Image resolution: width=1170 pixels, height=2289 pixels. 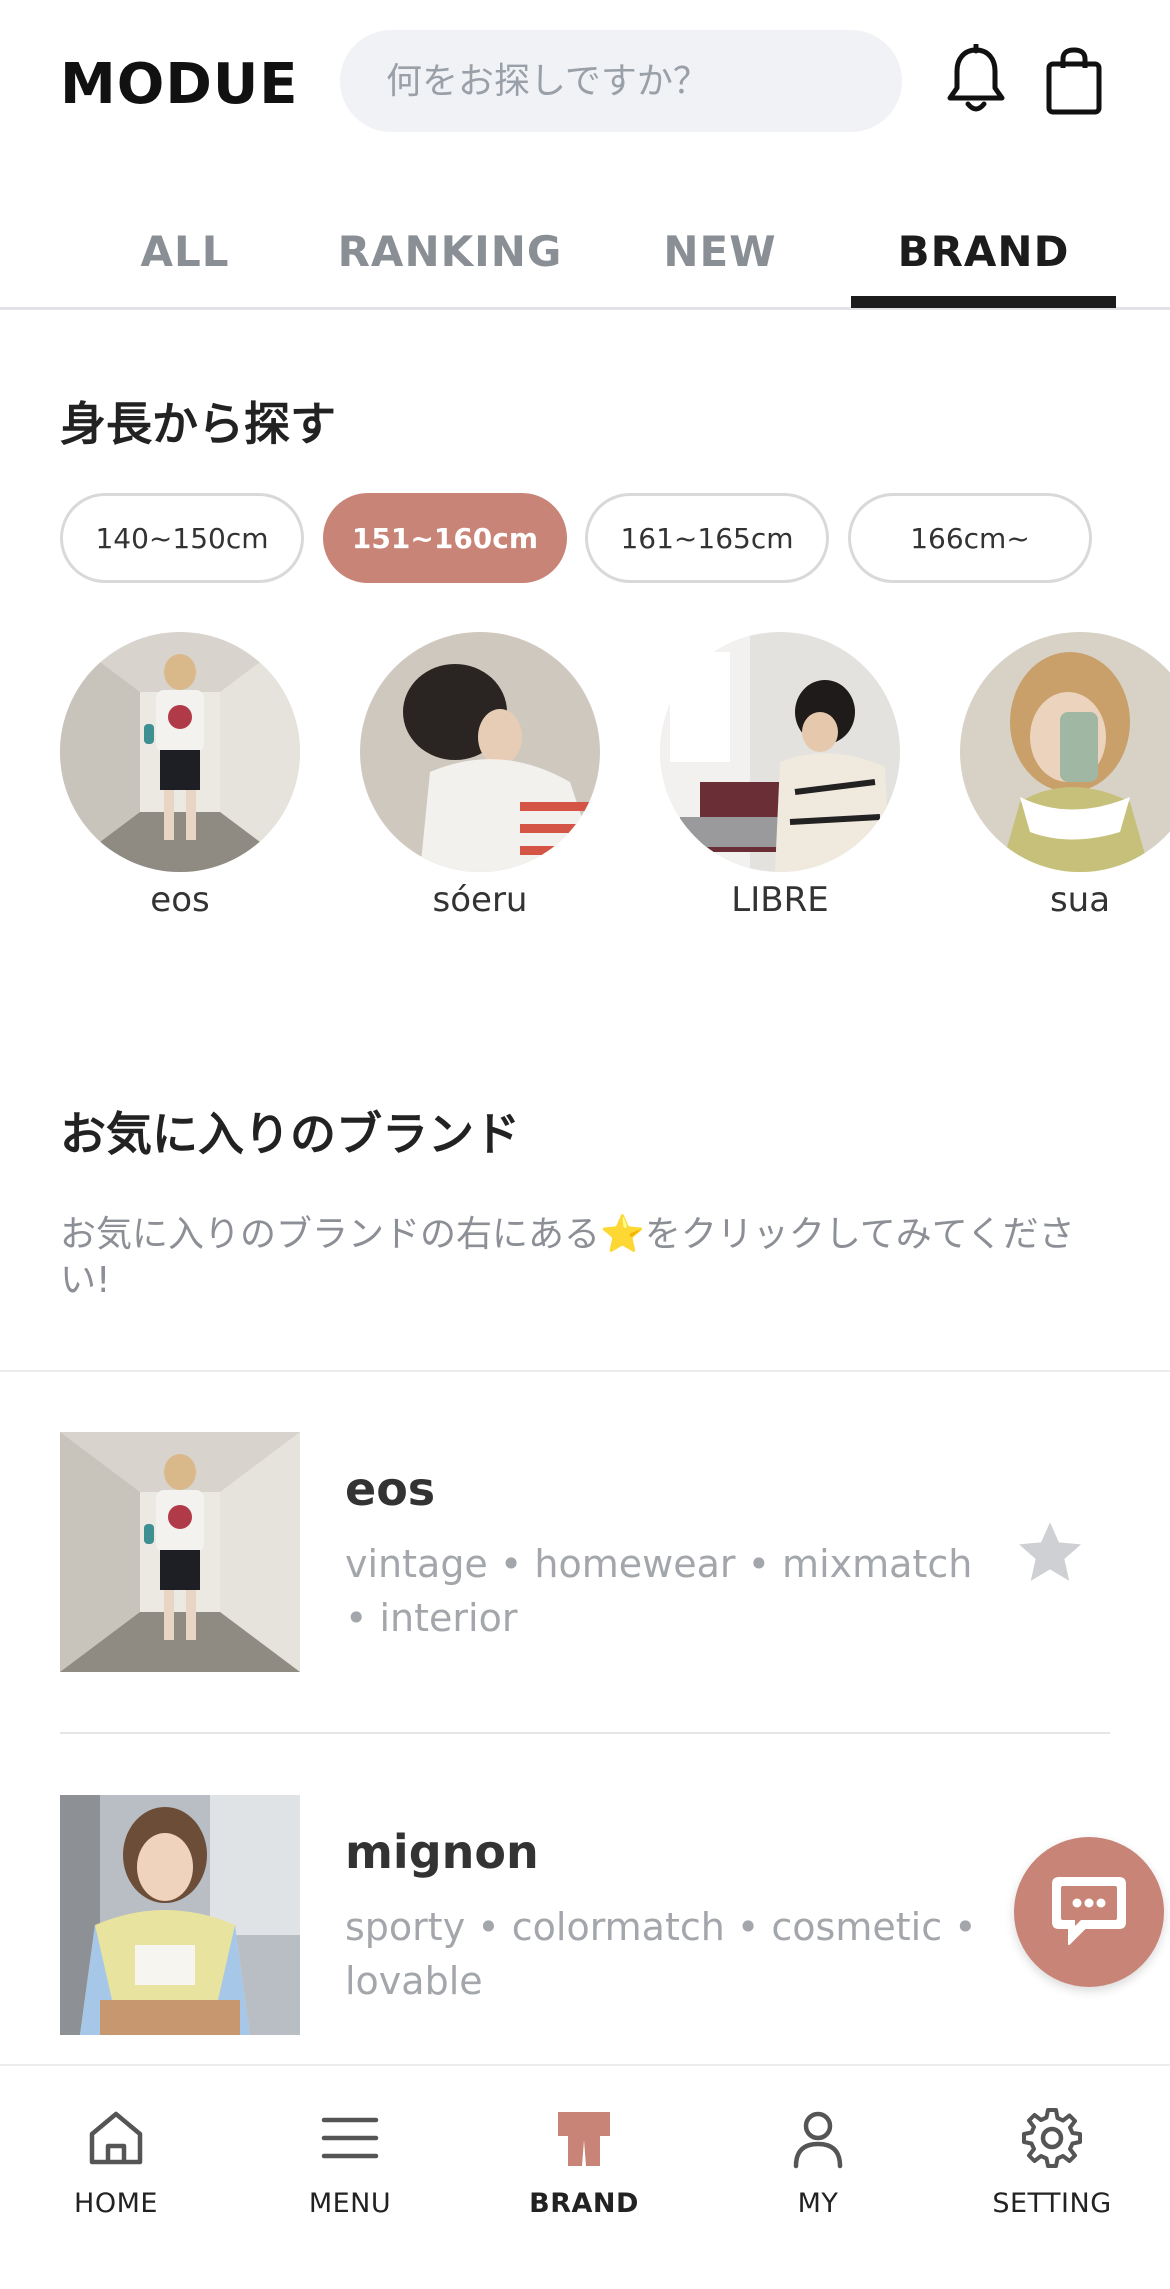 What do you see at coordinates (970, 538) in the screenshot?
I see `height-pill-166-plus: 166cm~` at bounding box center [970, 538].